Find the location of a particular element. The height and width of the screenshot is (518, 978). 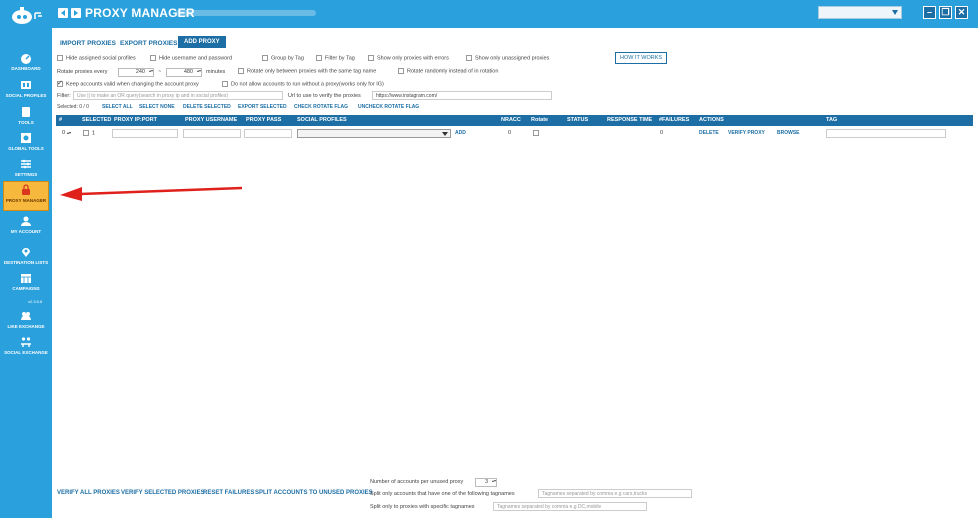

show-unassigned-option: Show only unassigned proxies is located at coordinates (507, 58).